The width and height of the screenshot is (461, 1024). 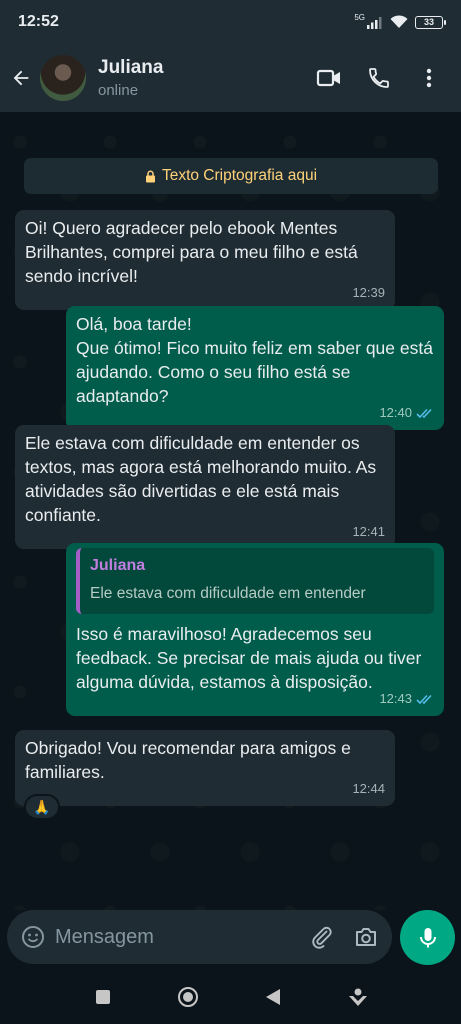 I want to click on recent-apps-button, so click(x=103, y=997).